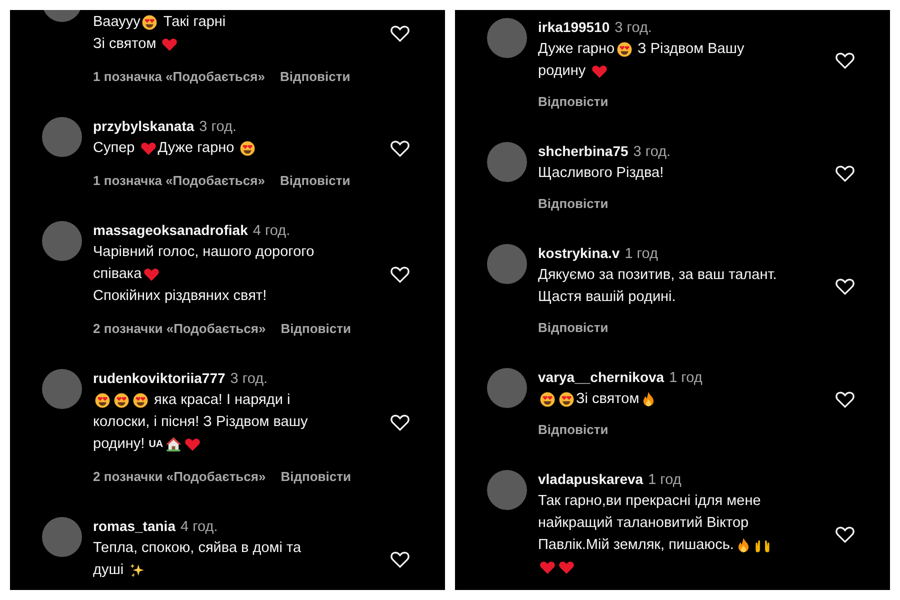  I want to click on username: rudenkoviktoriia777, so click(159, 378).